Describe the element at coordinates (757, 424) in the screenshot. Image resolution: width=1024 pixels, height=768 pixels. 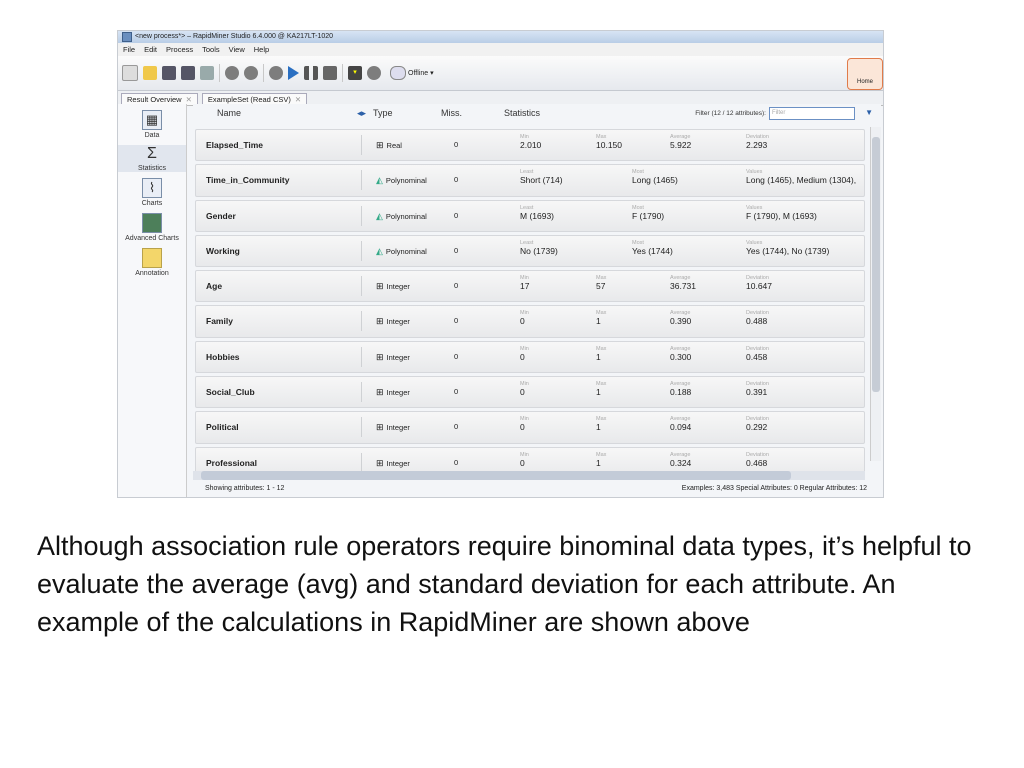
I see `stat-4: Deviation 0.292` at that location.